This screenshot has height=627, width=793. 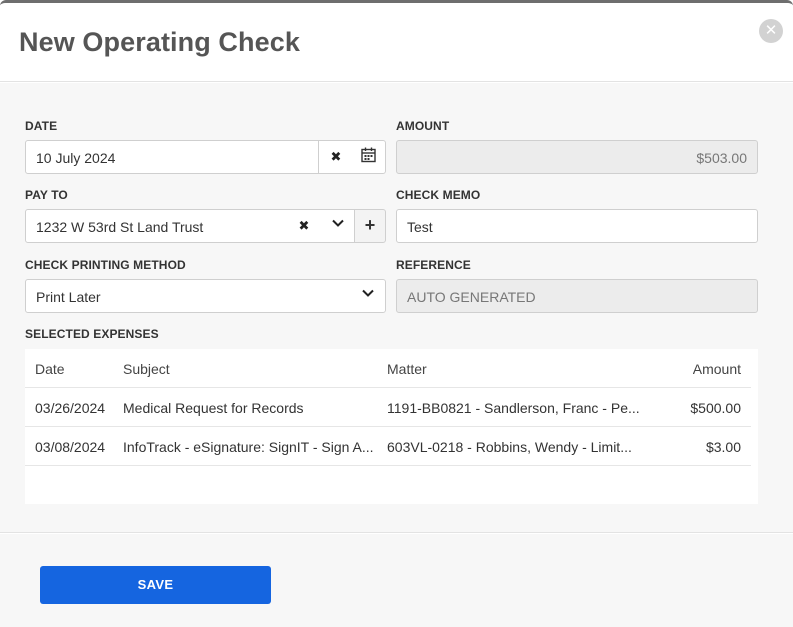 What do you see at coordinates (723, 447) in the screenshot?
I see `row-amount: $3.00` at bounding box center [723, 447].